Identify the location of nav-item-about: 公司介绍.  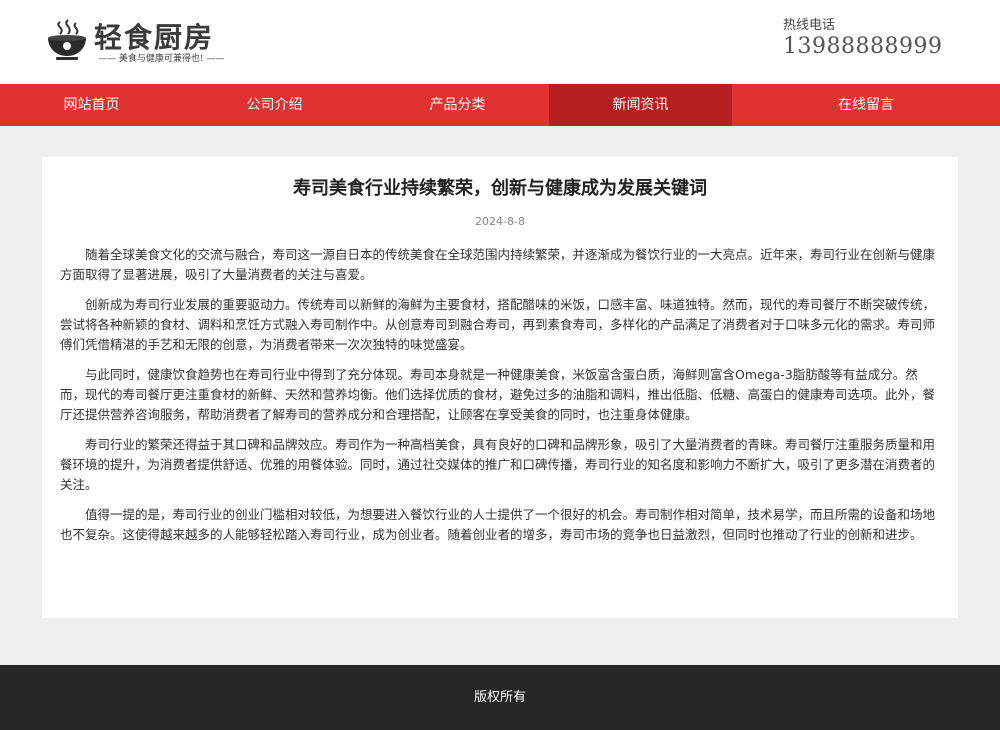
(274, 105).